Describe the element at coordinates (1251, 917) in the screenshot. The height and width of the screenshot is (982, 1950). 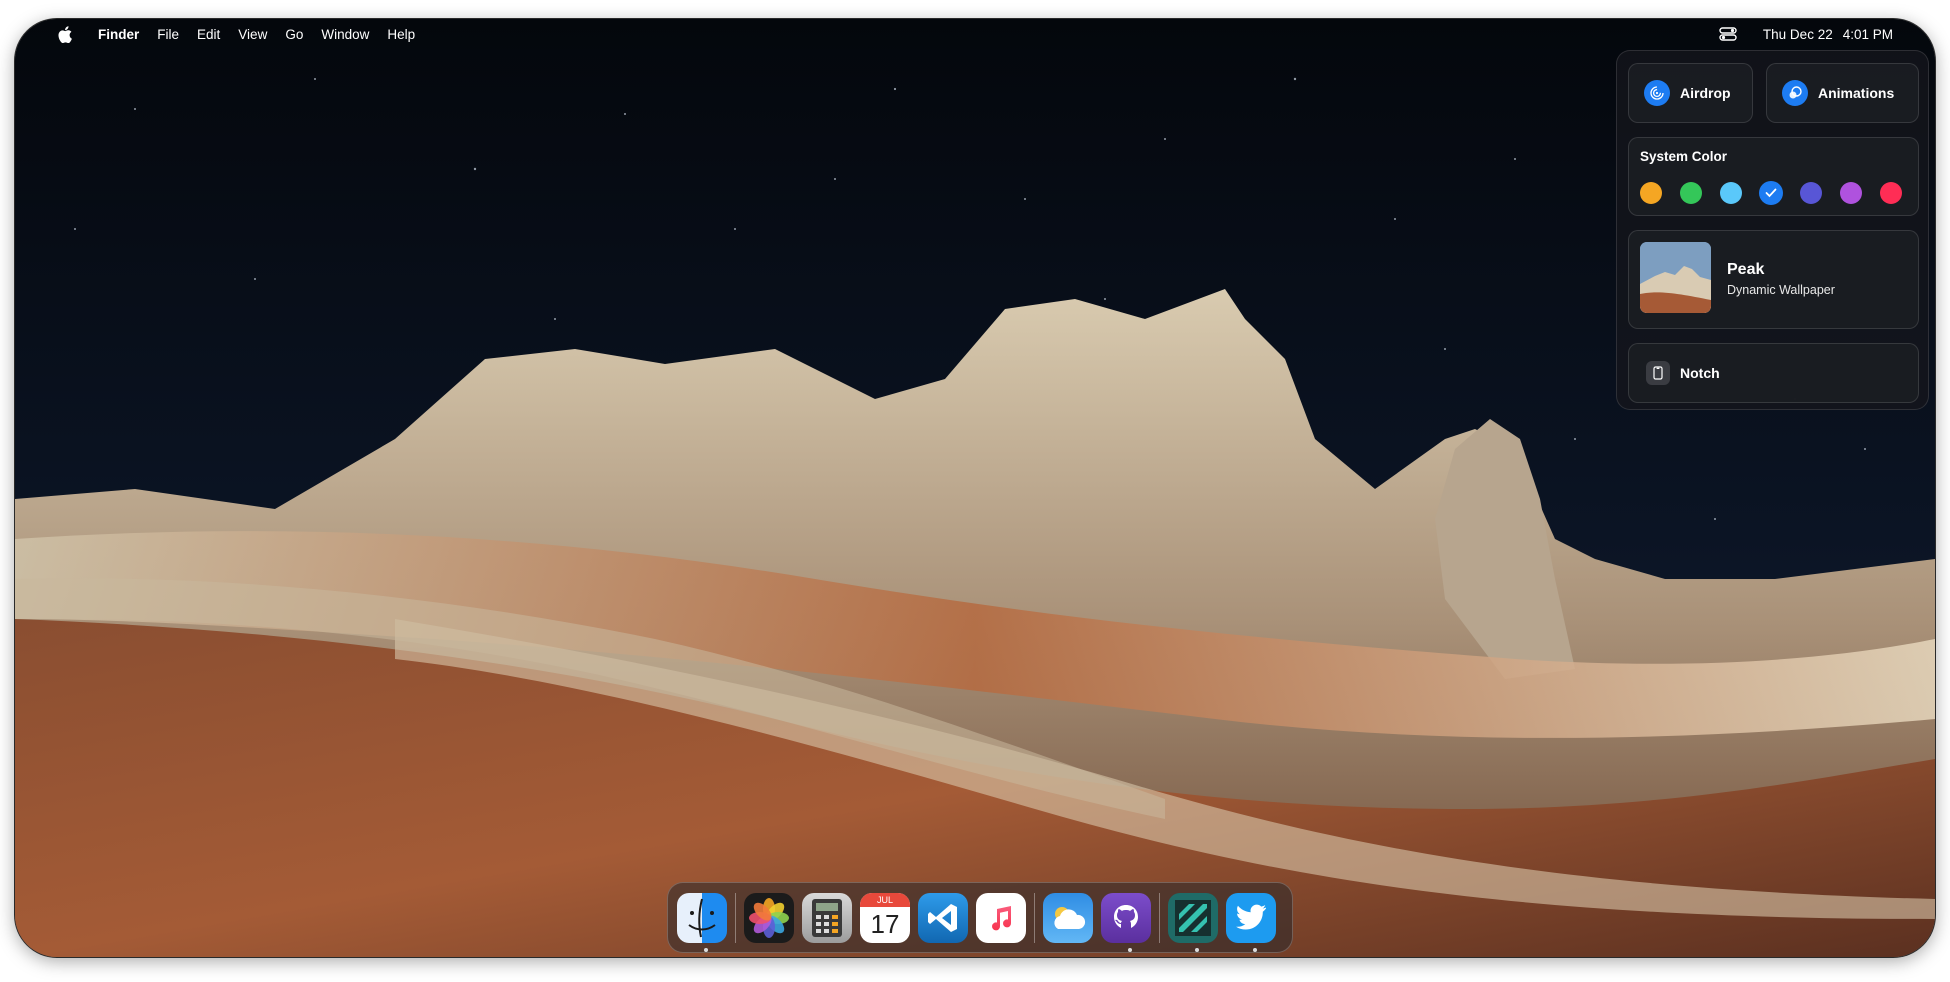
I see `twitter-icon` at that location.